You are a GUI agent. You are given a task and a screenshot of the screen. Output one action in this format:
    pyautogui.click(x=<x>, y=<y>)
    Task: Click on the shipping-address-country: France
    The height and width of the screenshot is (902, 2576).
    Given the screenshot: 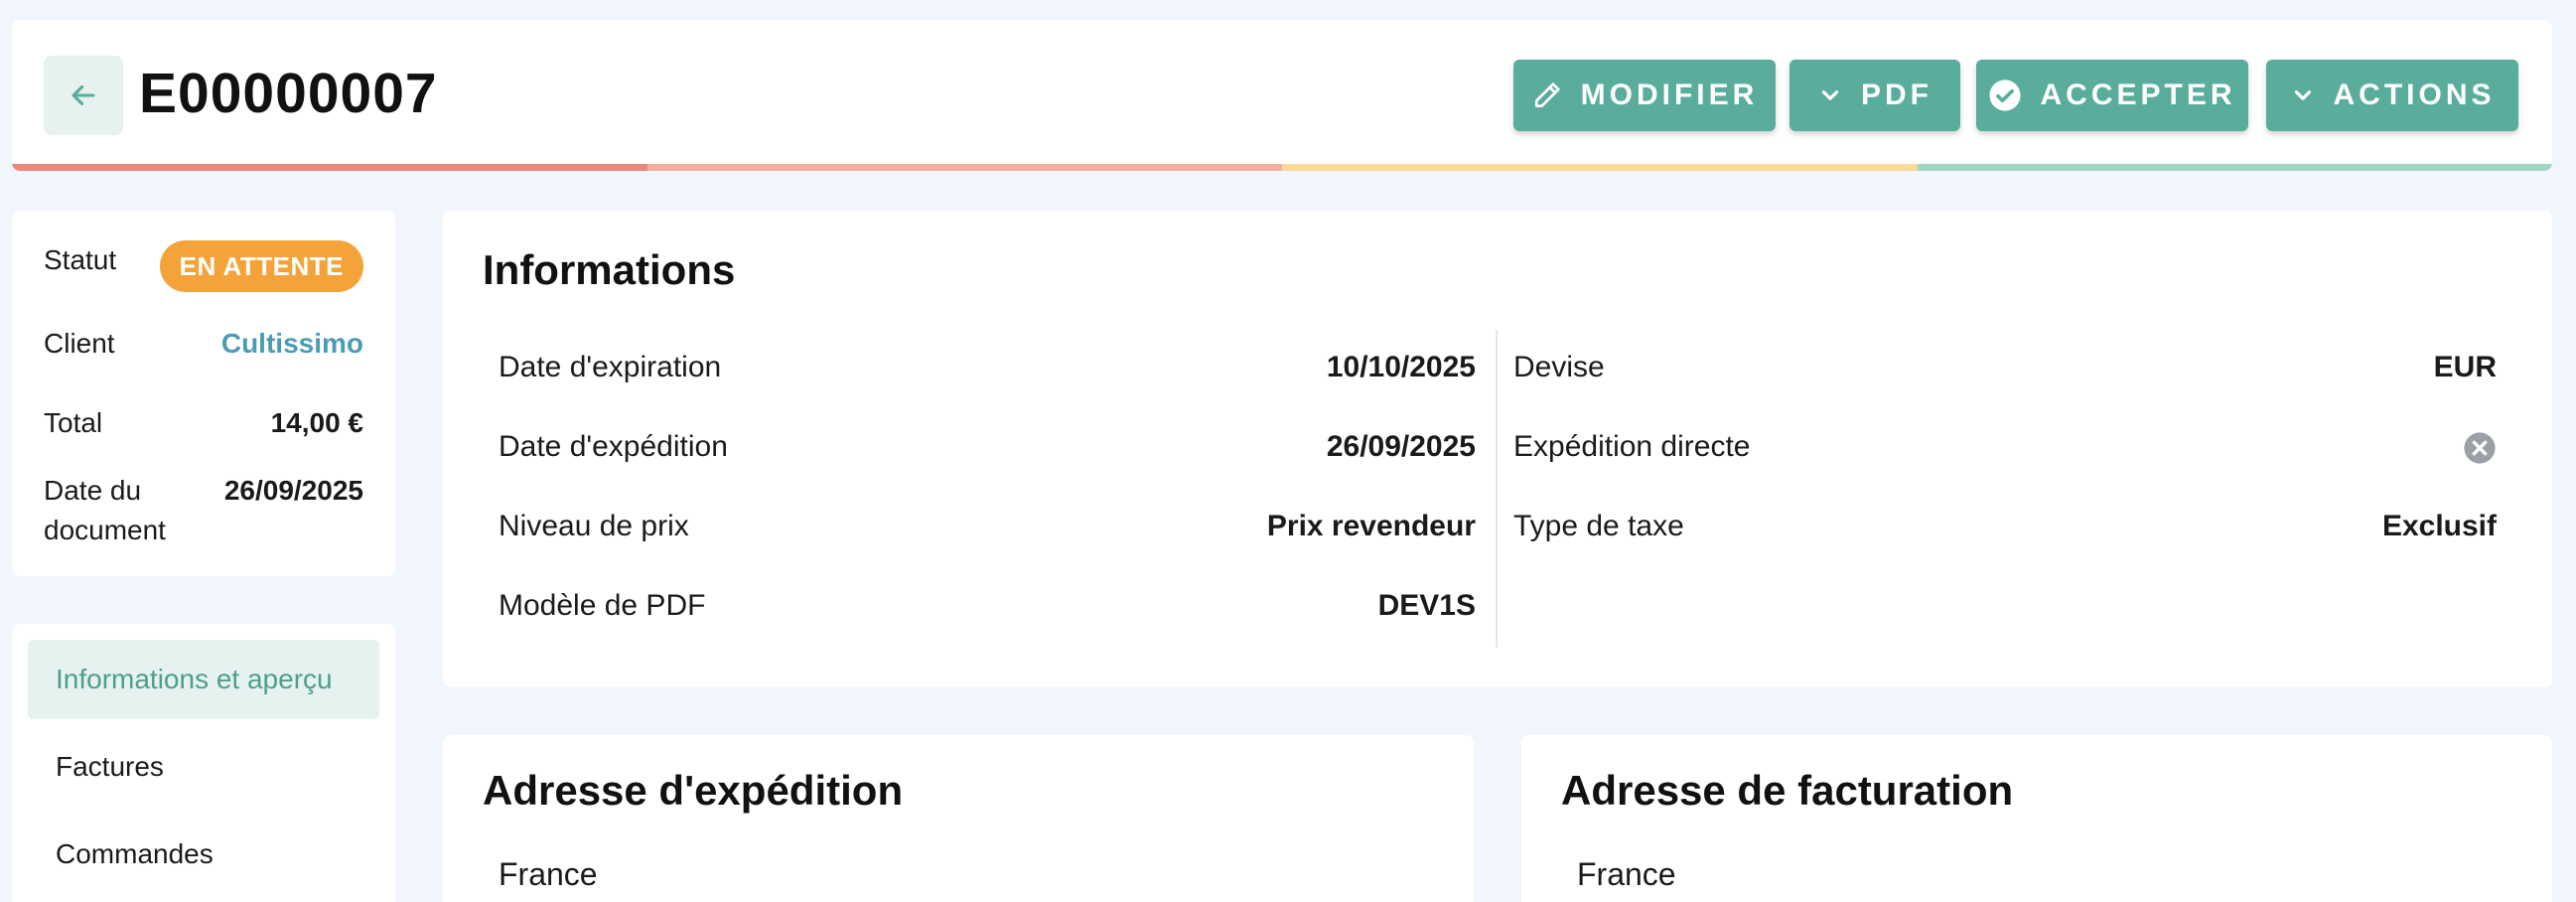 What is the action you would take?
    pyautogui.click(x=548, y=874)
    